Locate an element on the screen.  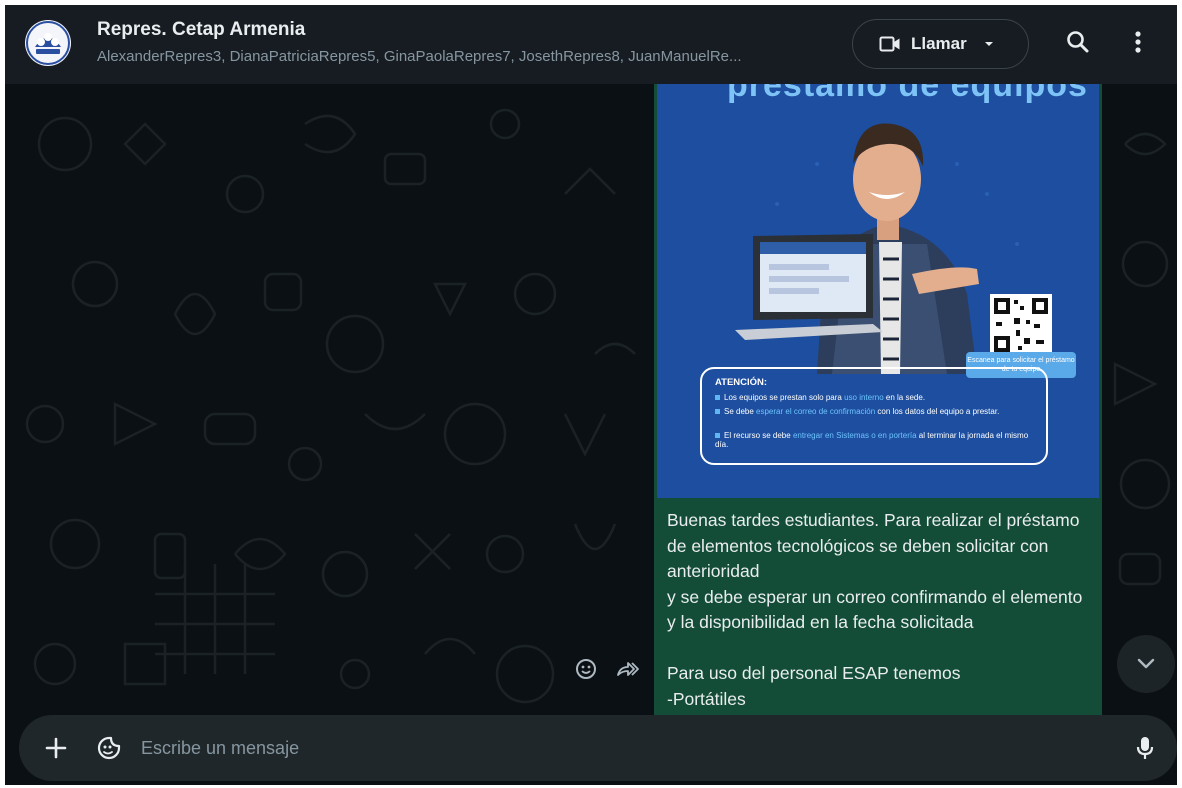
poster-title: préstamo de equipos is located at coordinates (907, 94).